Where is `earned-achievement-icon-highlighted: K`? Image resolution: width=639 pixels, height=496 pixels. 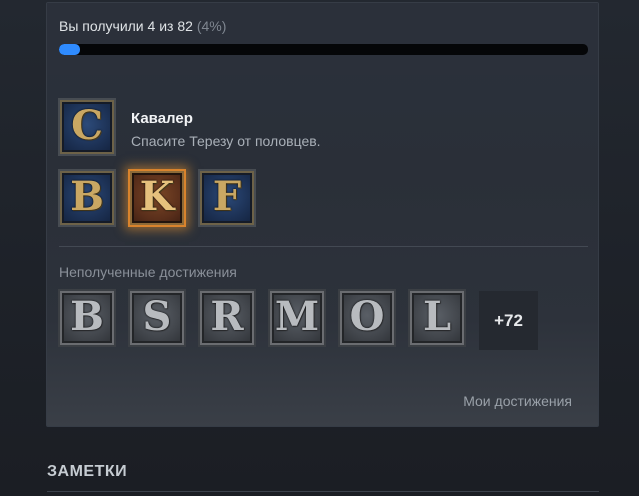
earned-achievement-icon-highlighted: K is located at coordinates (157, 198).